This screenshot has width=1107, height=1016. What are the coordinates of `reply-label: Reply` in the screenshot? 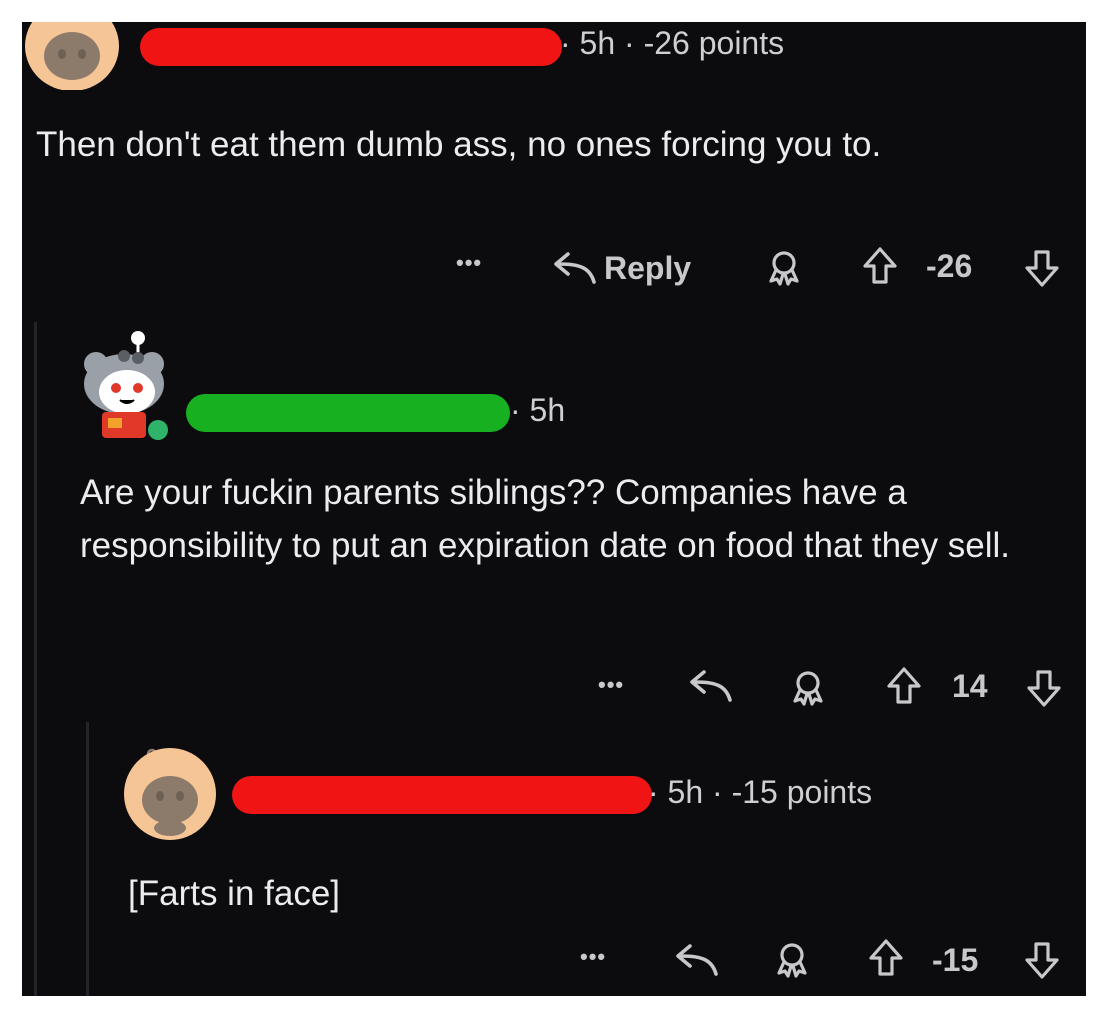 It's located at (648, 267).